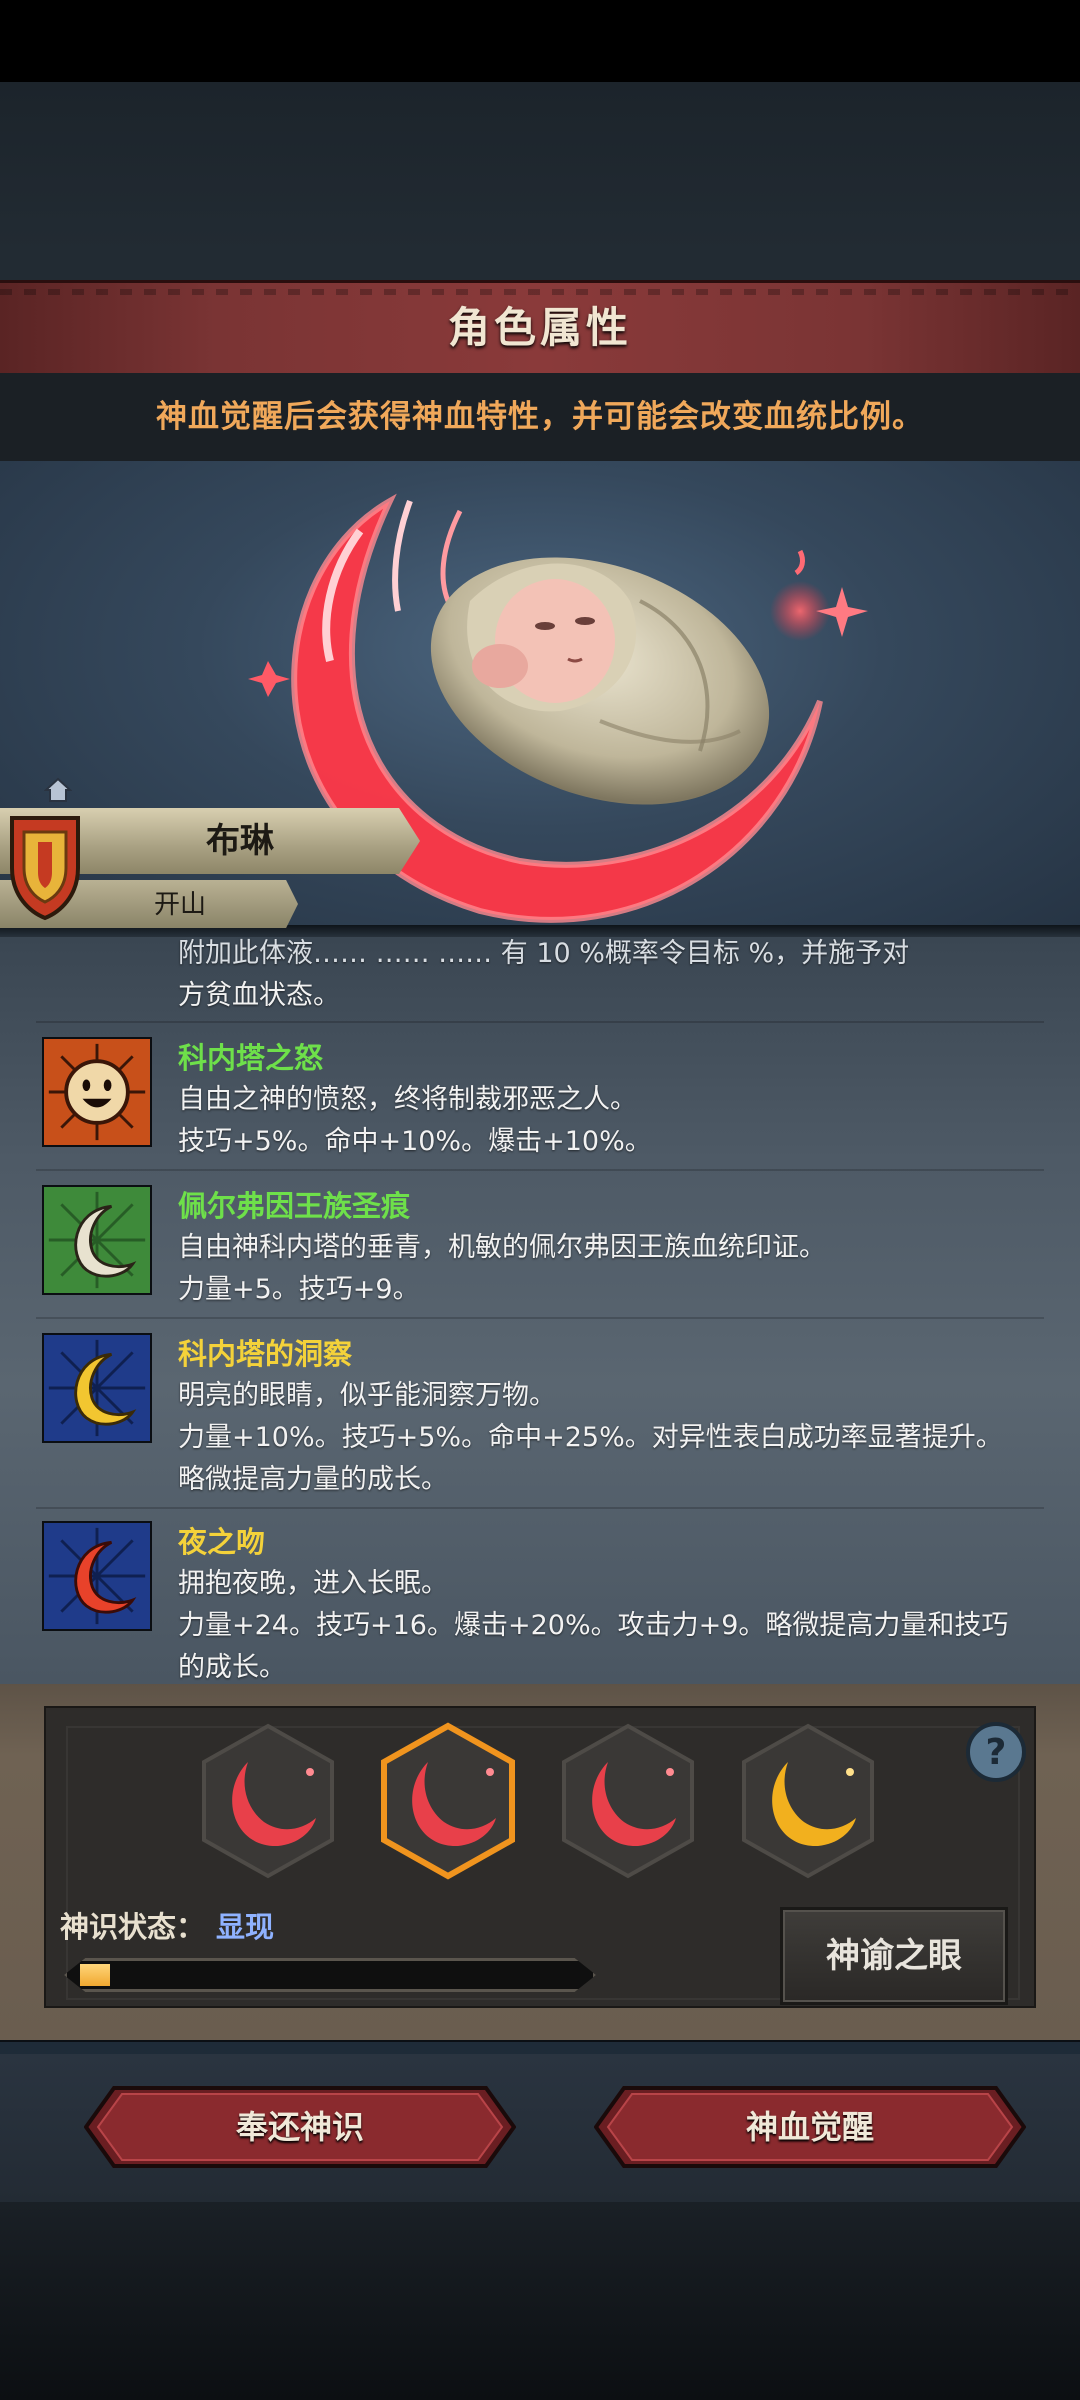  Describe the element at coordinates (179, 905) in the screenshot. I see `character-subtitle: 开山` at that location.